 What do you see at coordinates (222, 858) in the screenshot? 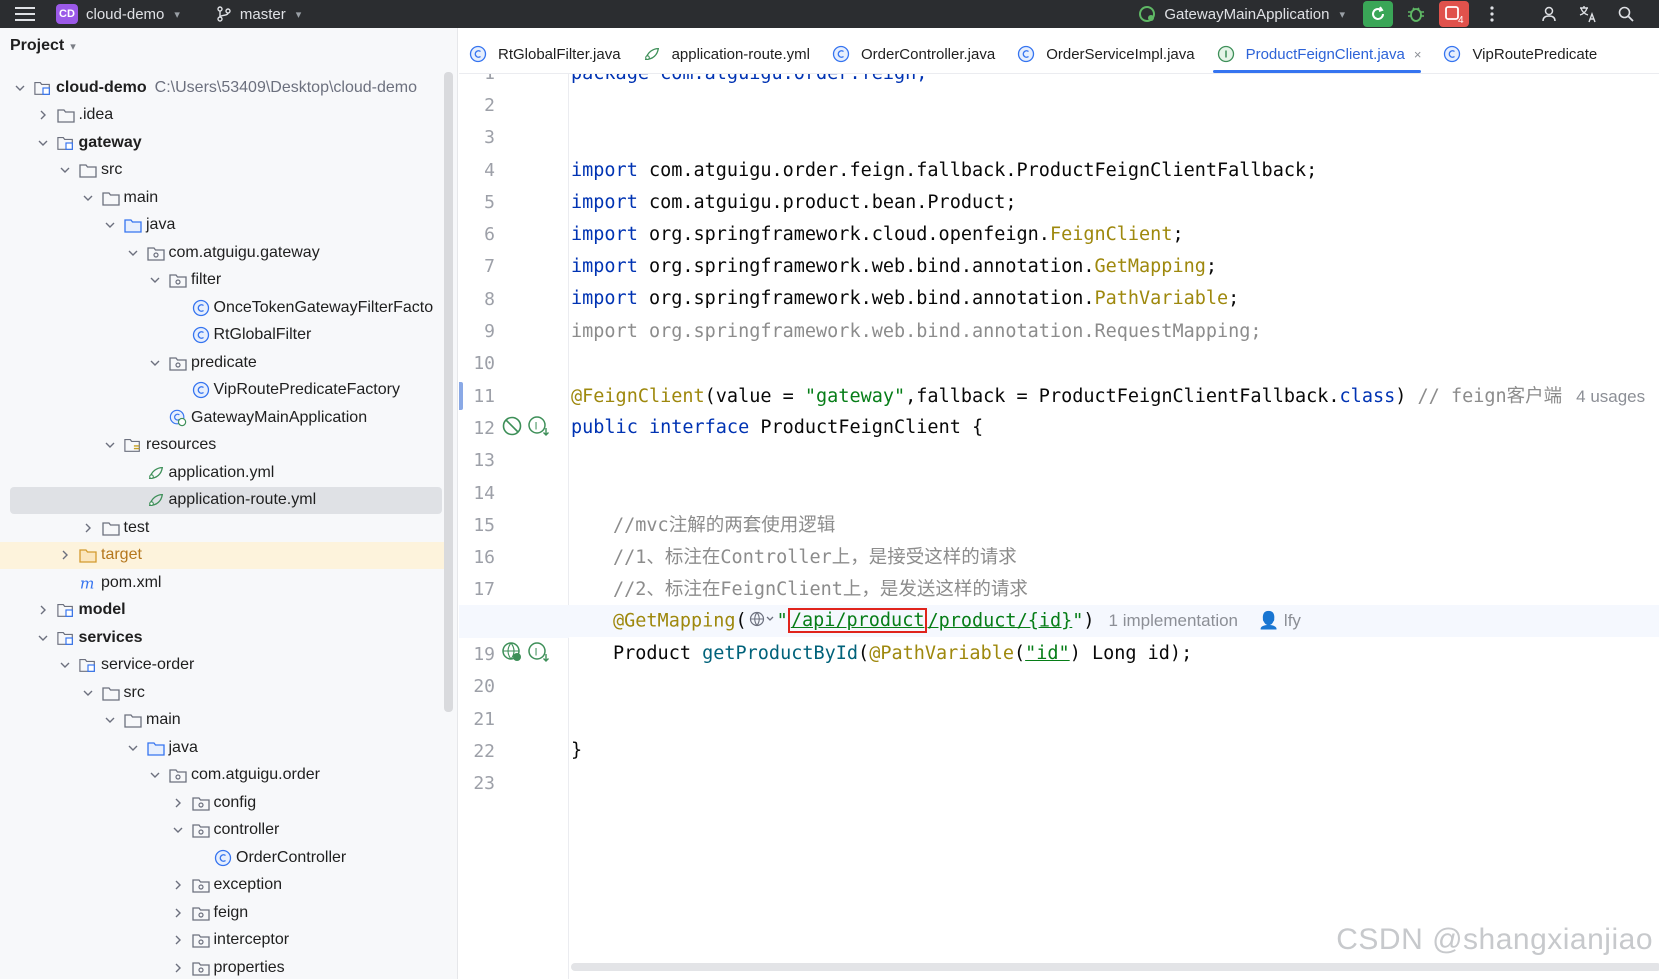
I see `tree-node-ordercontroller: OrderController` at bounding box center [222, 858].